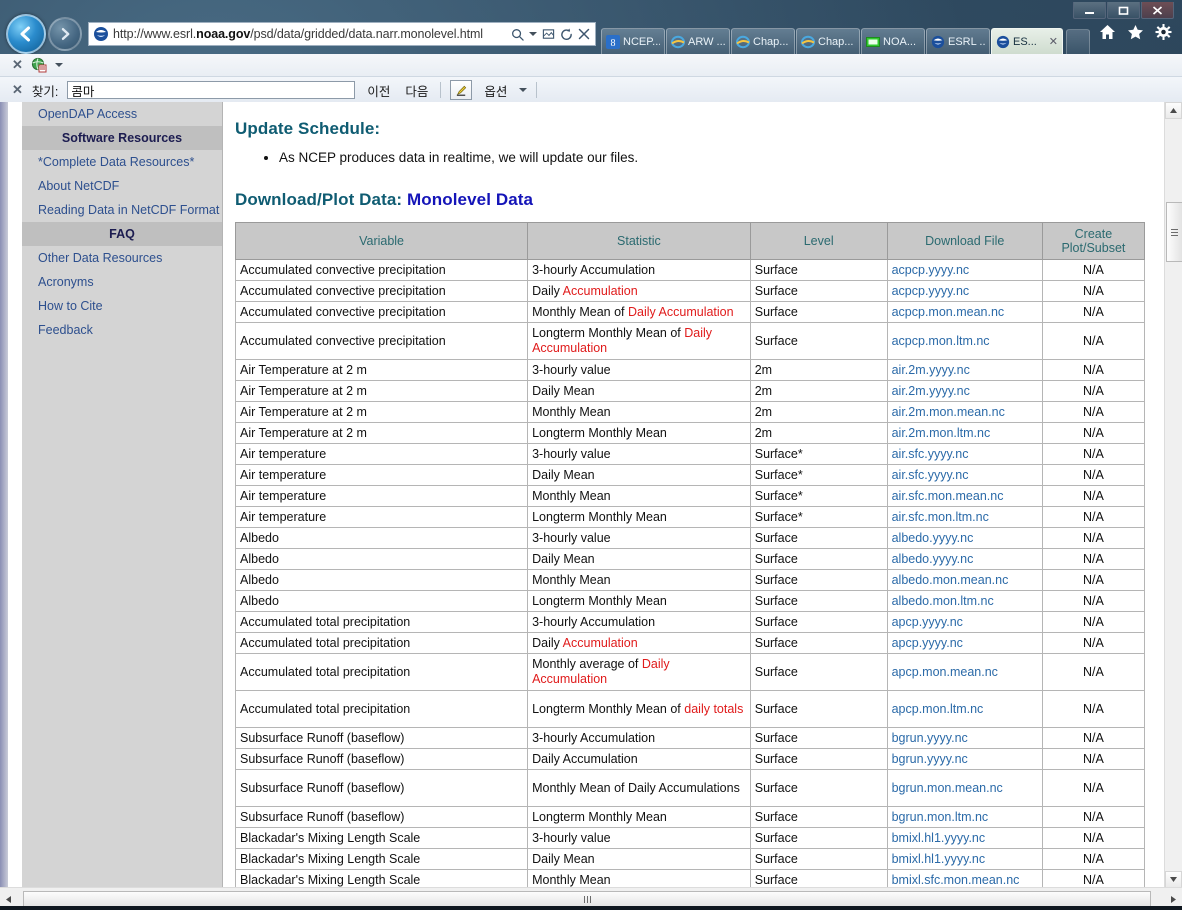 The height and width of the screenshot is (910, 1182). I want to click on sidebar-item-acronyms: Acronyms, so click(122, 282).